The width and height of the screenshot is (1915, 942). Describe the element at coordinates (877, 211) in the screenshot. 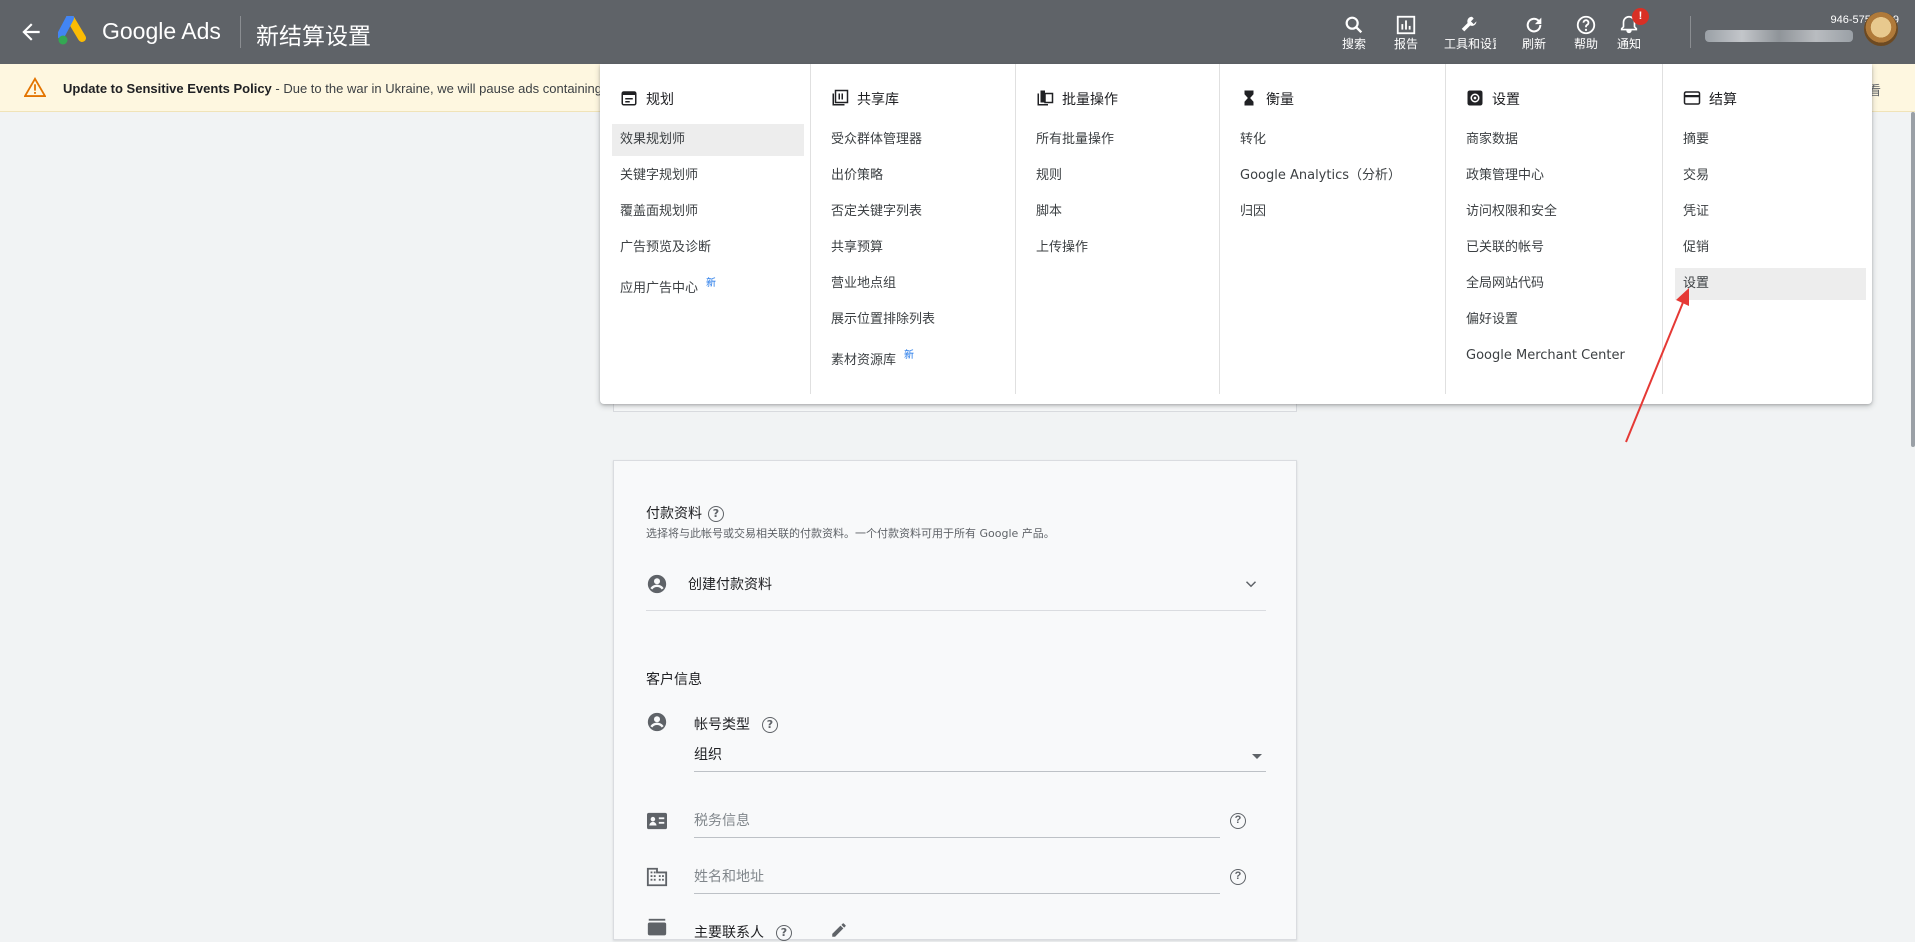

I see `menu-item-label: 否定关键字列表` at that location.